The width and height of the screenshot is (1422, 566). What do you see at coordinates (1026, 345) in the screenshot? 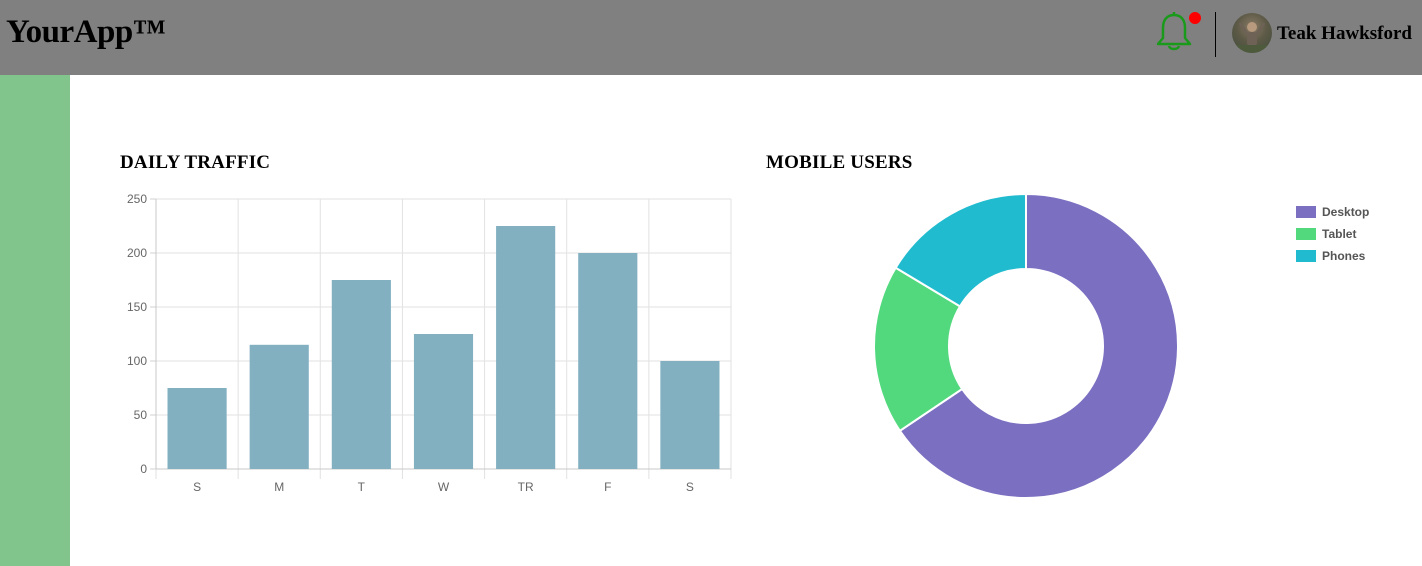
I see `mobile-users-donut-chart` at bounding box center [1026, 345].